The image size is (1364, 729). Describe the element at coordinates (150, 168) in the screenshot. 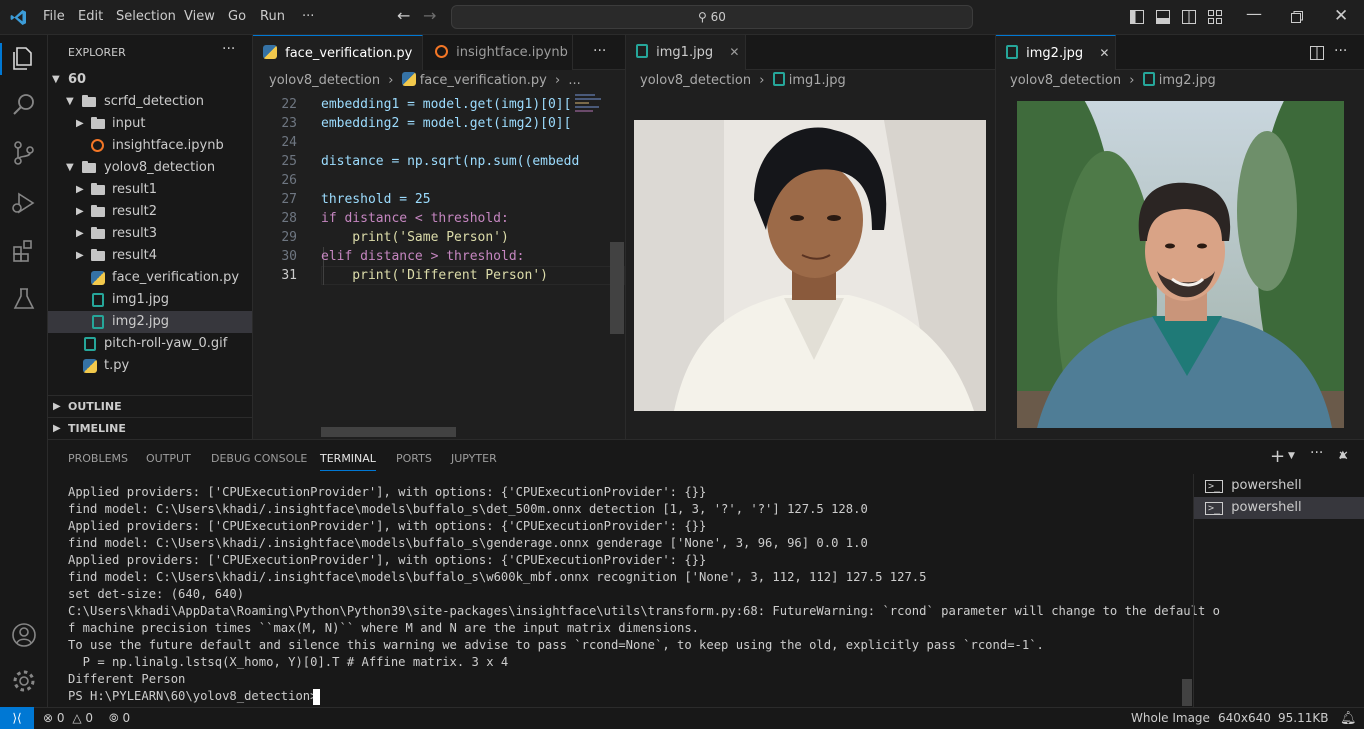

I see `tree-item-yolov8-detection: ▼ yolov8_detection` at that location.